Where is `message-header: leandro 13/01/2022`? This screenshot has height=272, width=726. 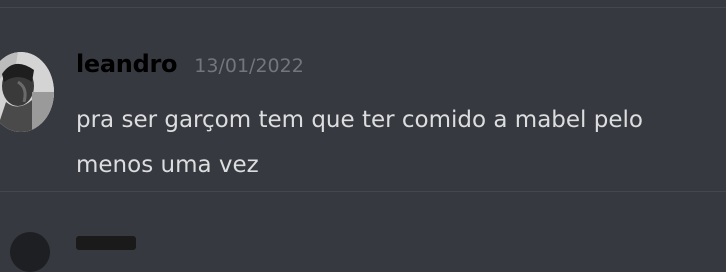 message-header: leandro 13/01/2022 is located at coordinates (190, 64).